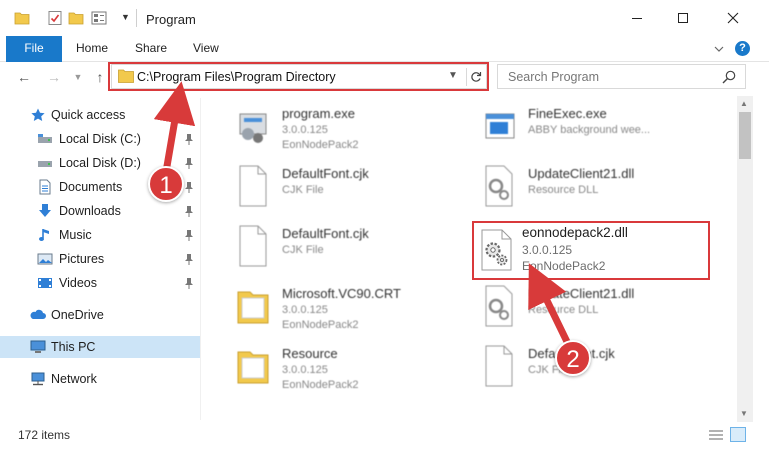  What do you see at coordinates (500, 126) in the screenshot?
I see `app-window-icon` at bounding box center [500, 126].